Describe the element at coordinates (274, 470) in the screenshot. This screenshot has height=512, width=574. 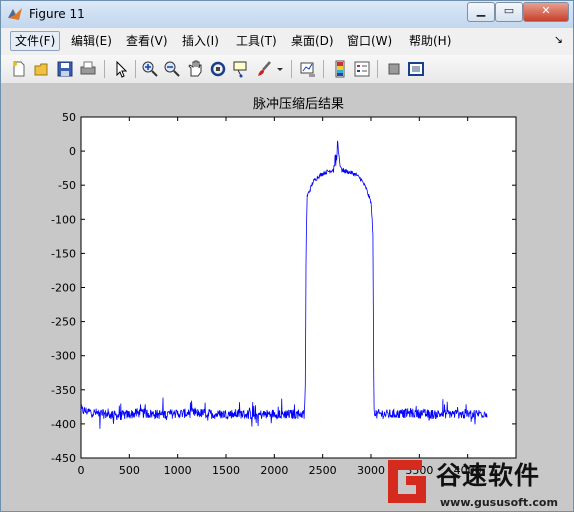
I see `x-tick-label: 2000` at that location.